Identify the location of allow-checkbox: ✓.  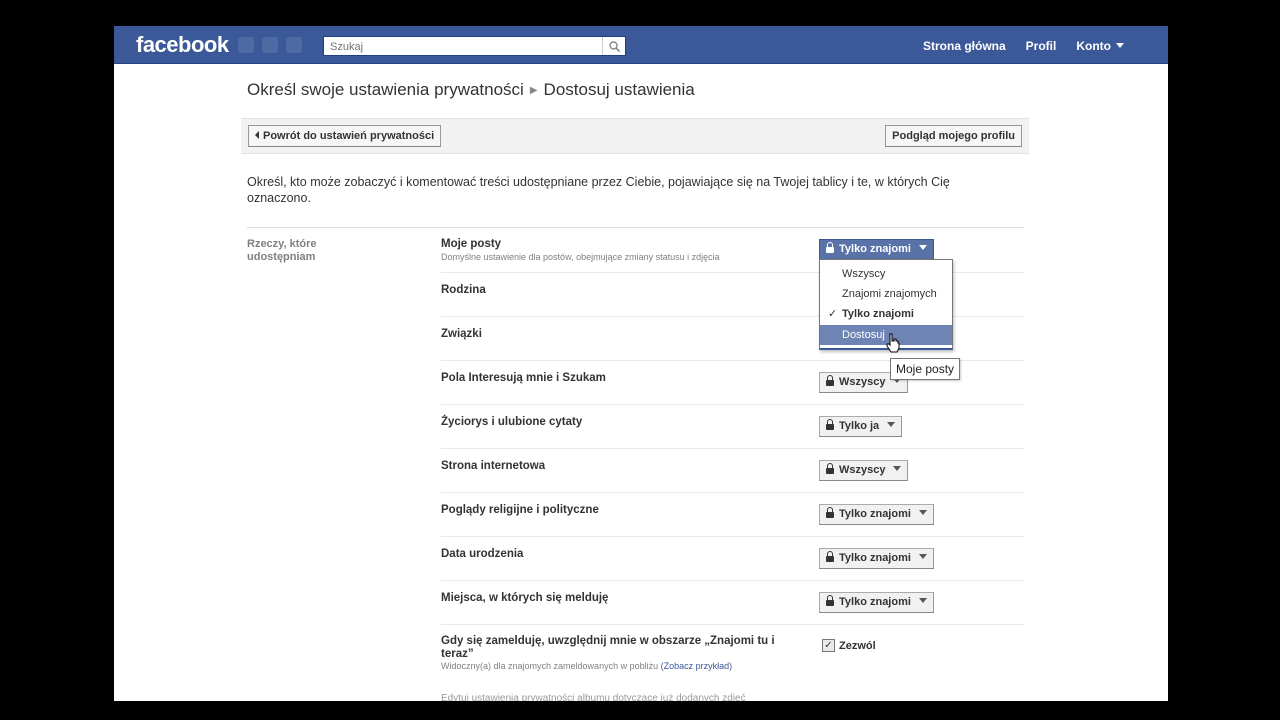
(828, 645).